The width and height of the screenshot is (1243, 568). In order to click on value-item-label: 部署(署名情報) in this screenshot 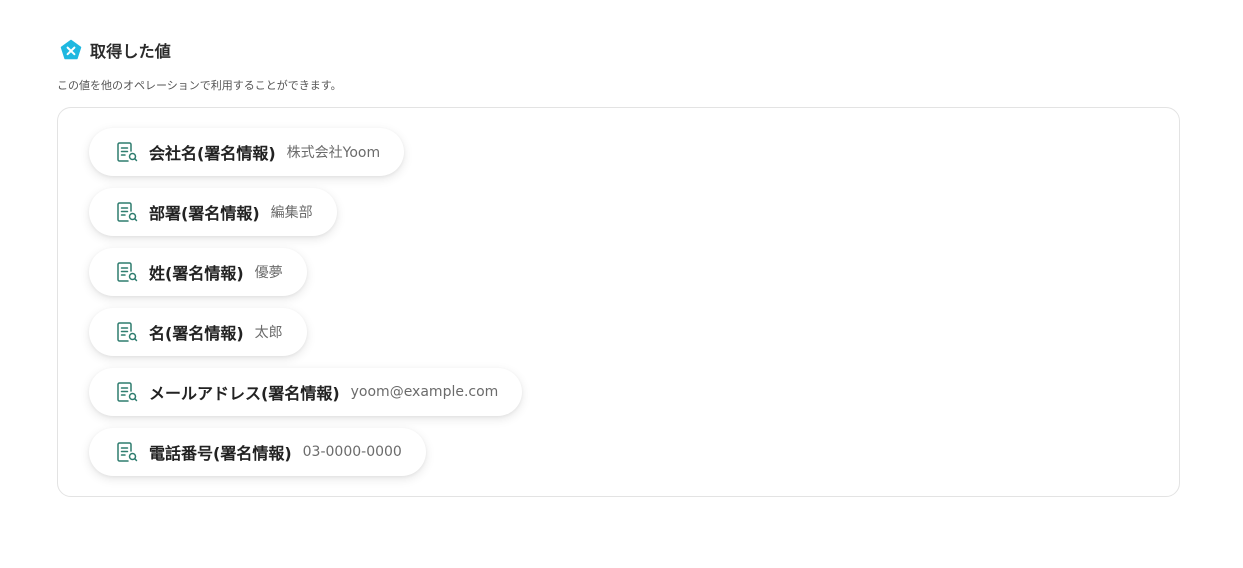, I will do `click(204, 213)`.